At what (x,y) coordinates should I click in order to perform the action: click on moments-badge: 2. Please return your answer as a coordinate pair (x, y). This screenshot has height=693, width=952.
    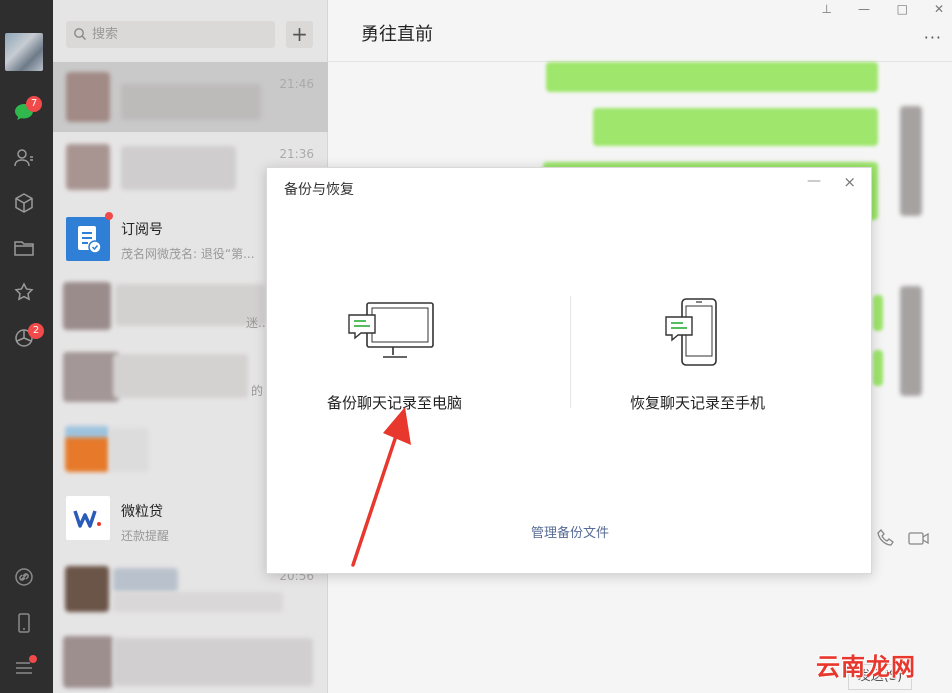
    Looking at the image, I should click on (36, 331).